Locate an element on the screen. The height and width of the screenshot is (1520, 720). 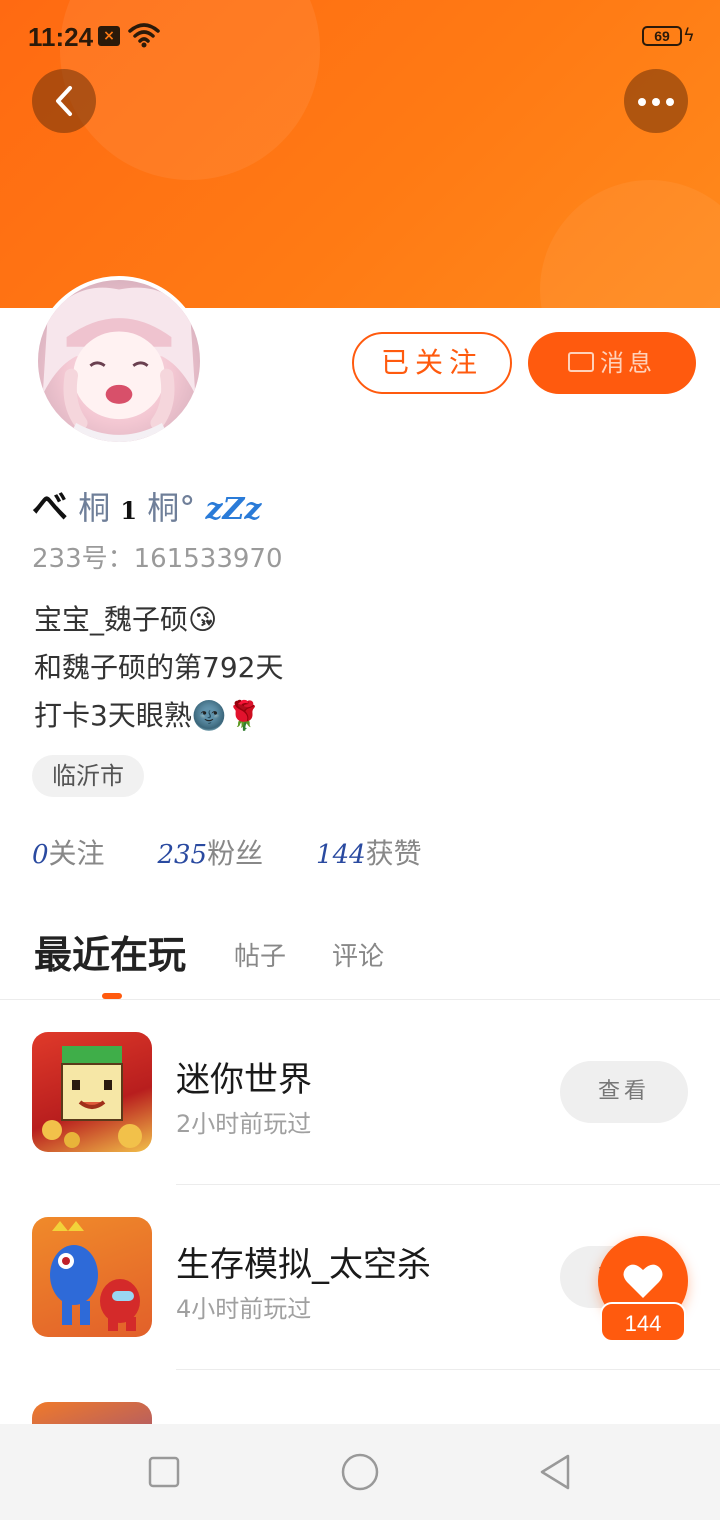
heart-icon is located at coordinates (643, 1281).